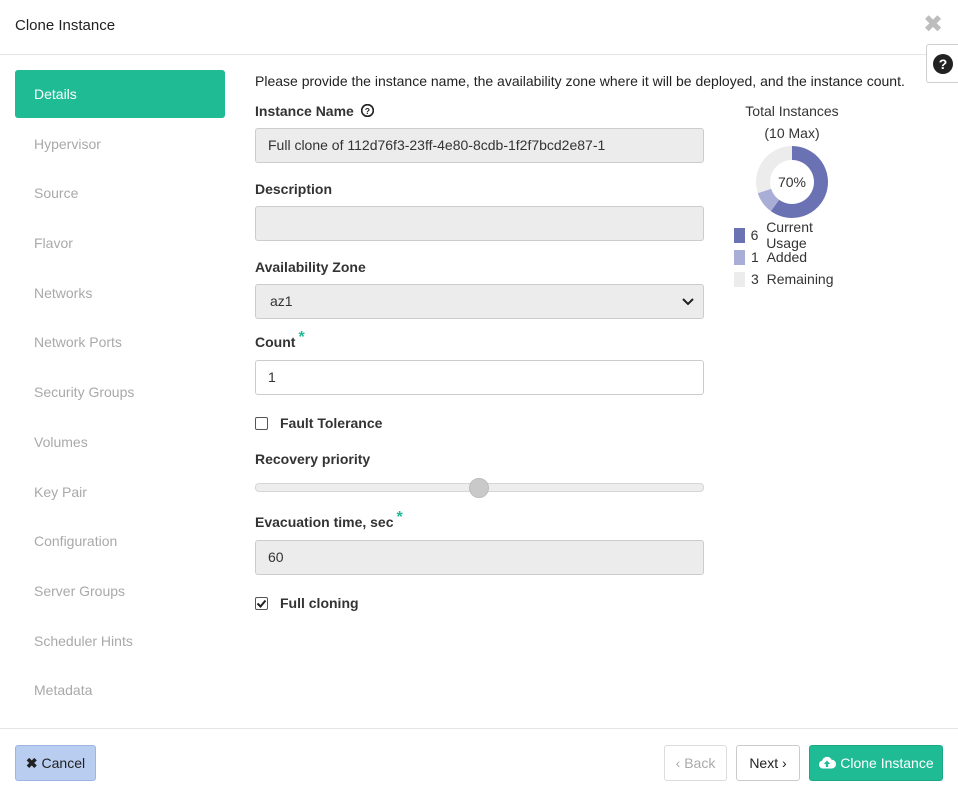  I want to click on nav-item-metadata: Metadata, so click(120, 691).